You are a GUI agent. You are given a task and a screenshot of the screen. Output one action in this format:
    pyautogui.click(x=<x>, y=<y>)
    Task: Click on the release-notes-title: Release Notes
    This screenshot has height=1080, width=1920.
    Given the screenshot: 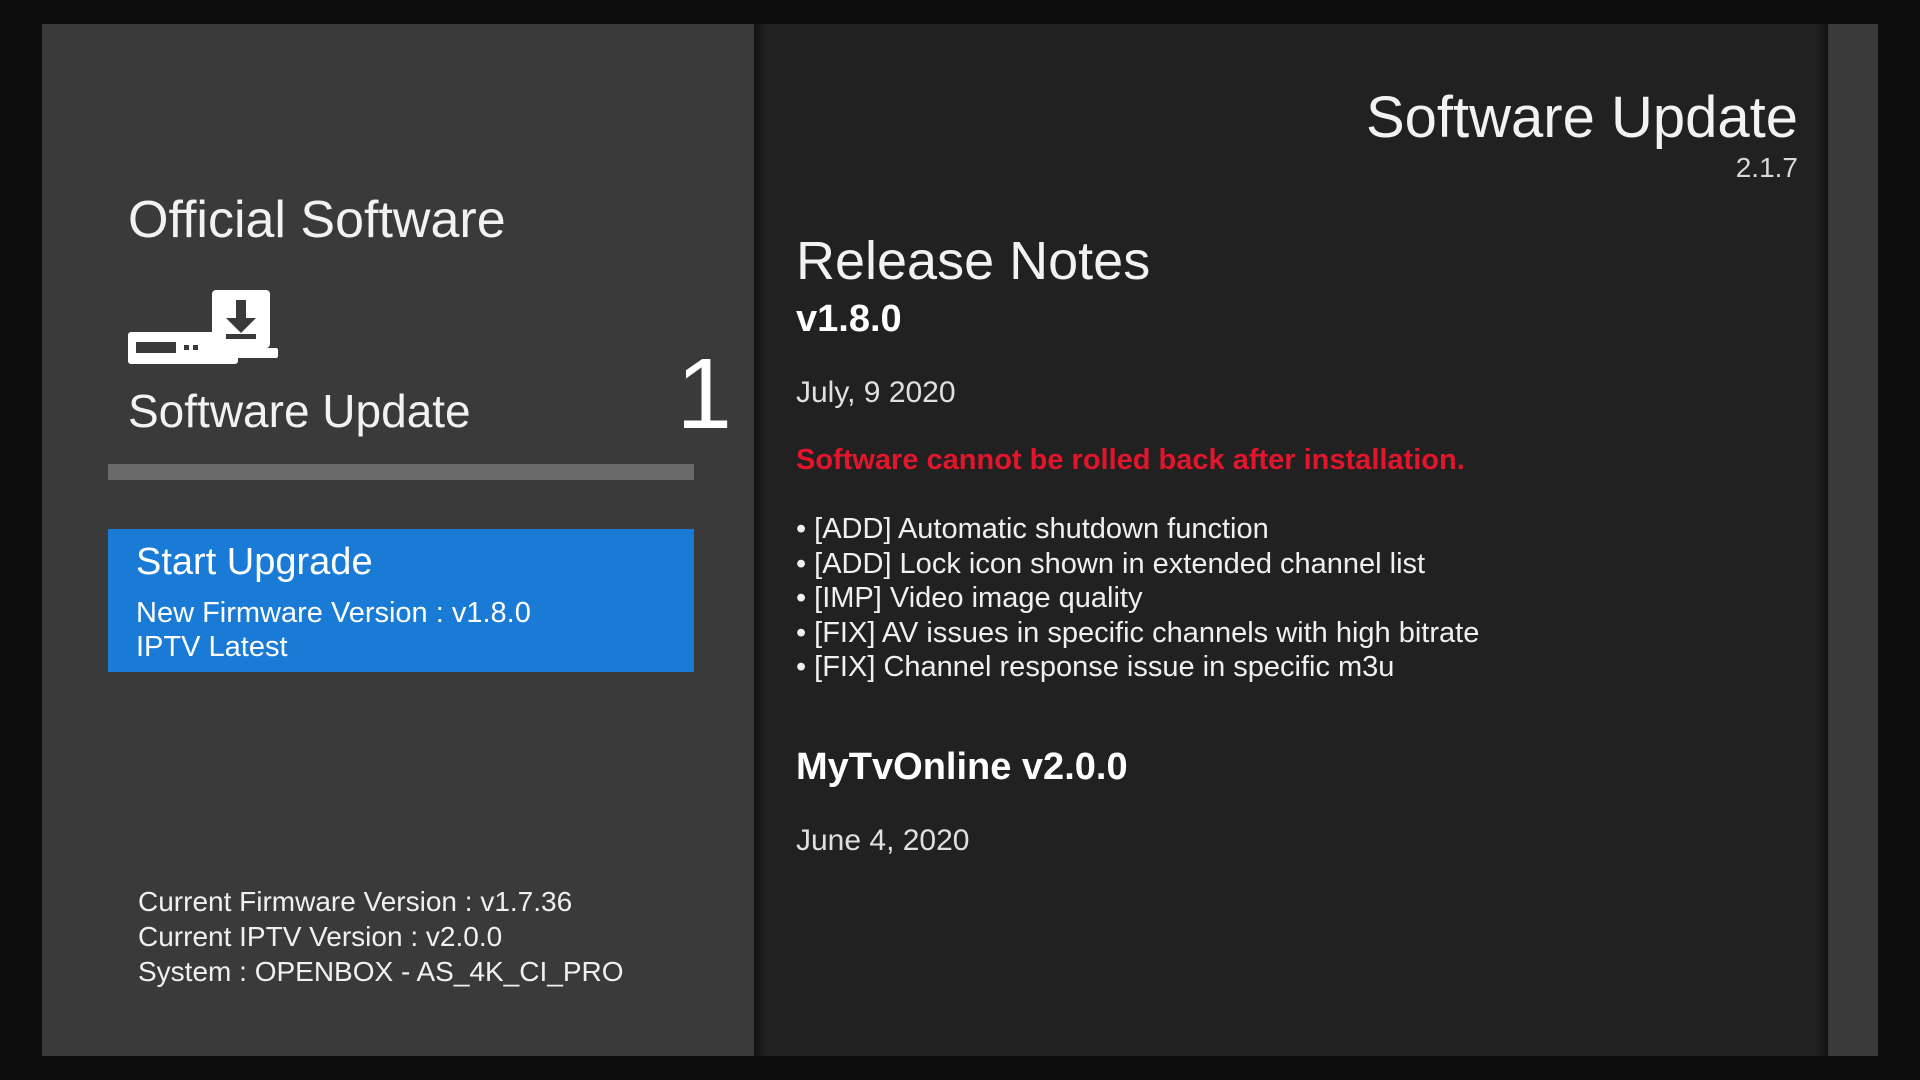 What is the action you would take?
    pyautogui.click(x=973, y=261)
    